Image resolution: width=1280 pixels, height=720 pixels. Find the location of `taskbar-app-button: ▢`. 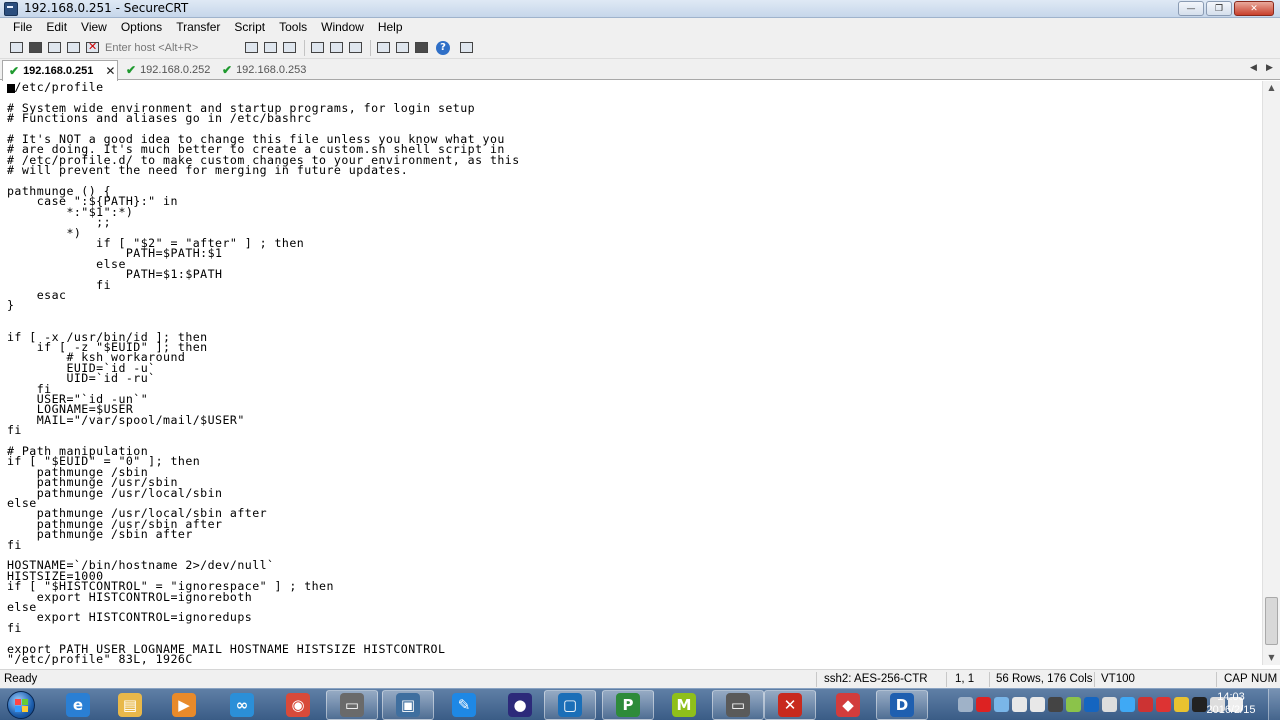

taskbar-app-button: ▢ is located at coordinates (570, 705).